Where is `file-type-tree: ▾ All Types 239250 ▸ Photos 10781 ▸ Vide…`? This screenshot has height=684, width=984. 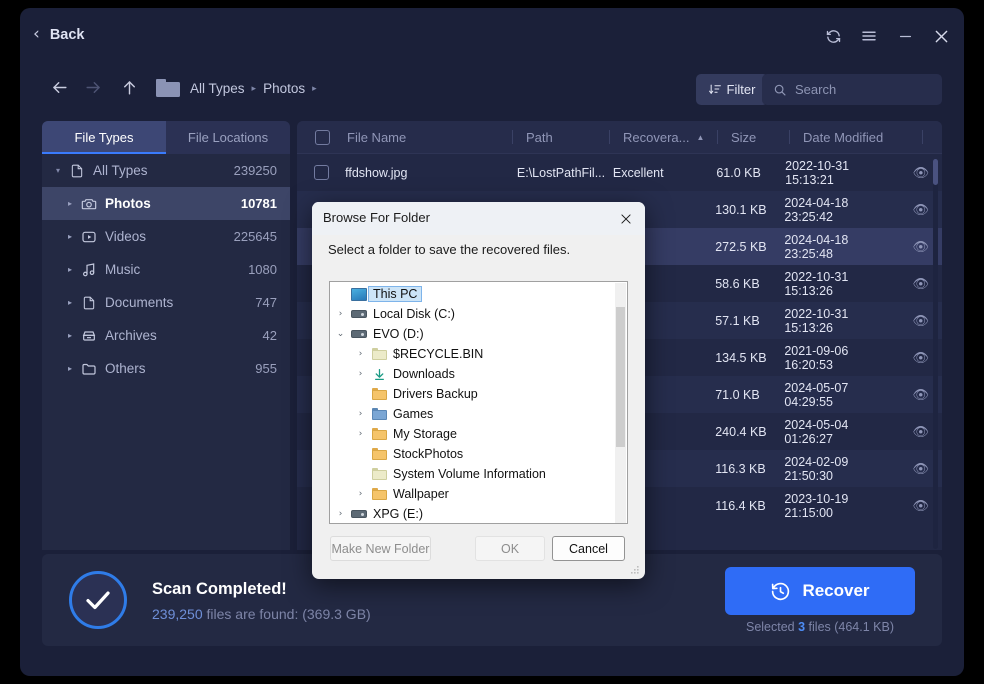 file-type-tree: ▾ All Types 239250 ▸ Photos 10781 ▸ Vide… is located at coordinates (166, 269).